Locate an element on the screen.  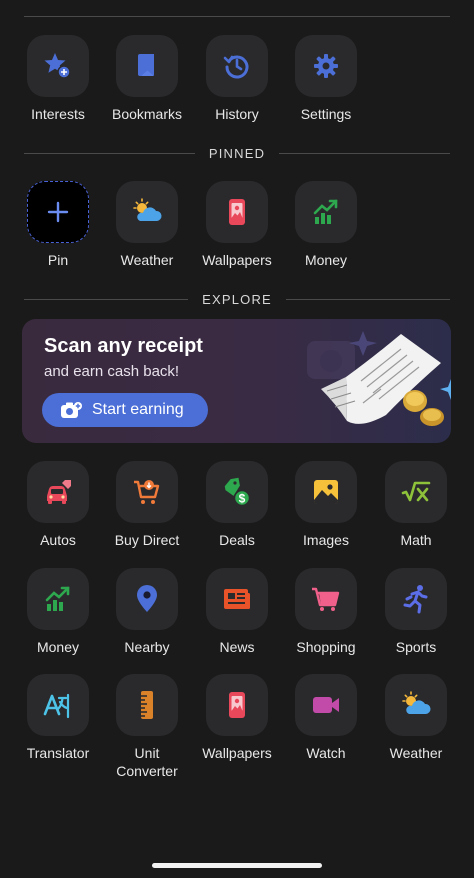
settings-label: Settings is located at coordinates (326, 114).